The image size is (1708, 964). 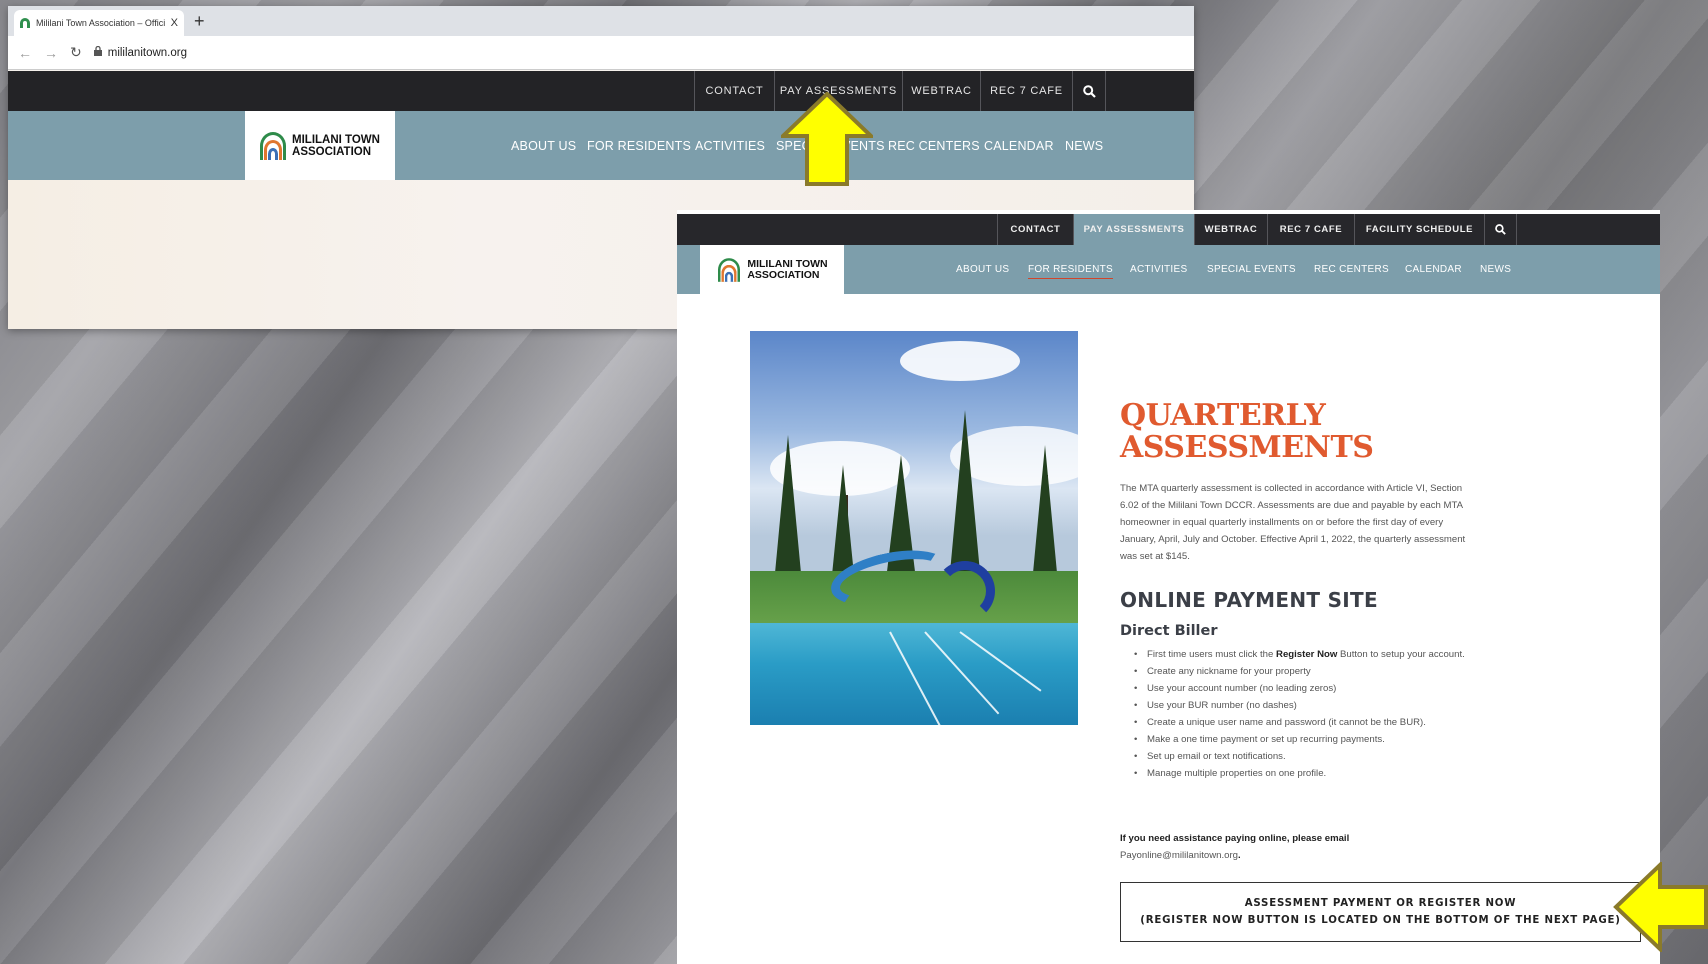 I want to click on close-tab-icon: X, so click(x=174, y=23).